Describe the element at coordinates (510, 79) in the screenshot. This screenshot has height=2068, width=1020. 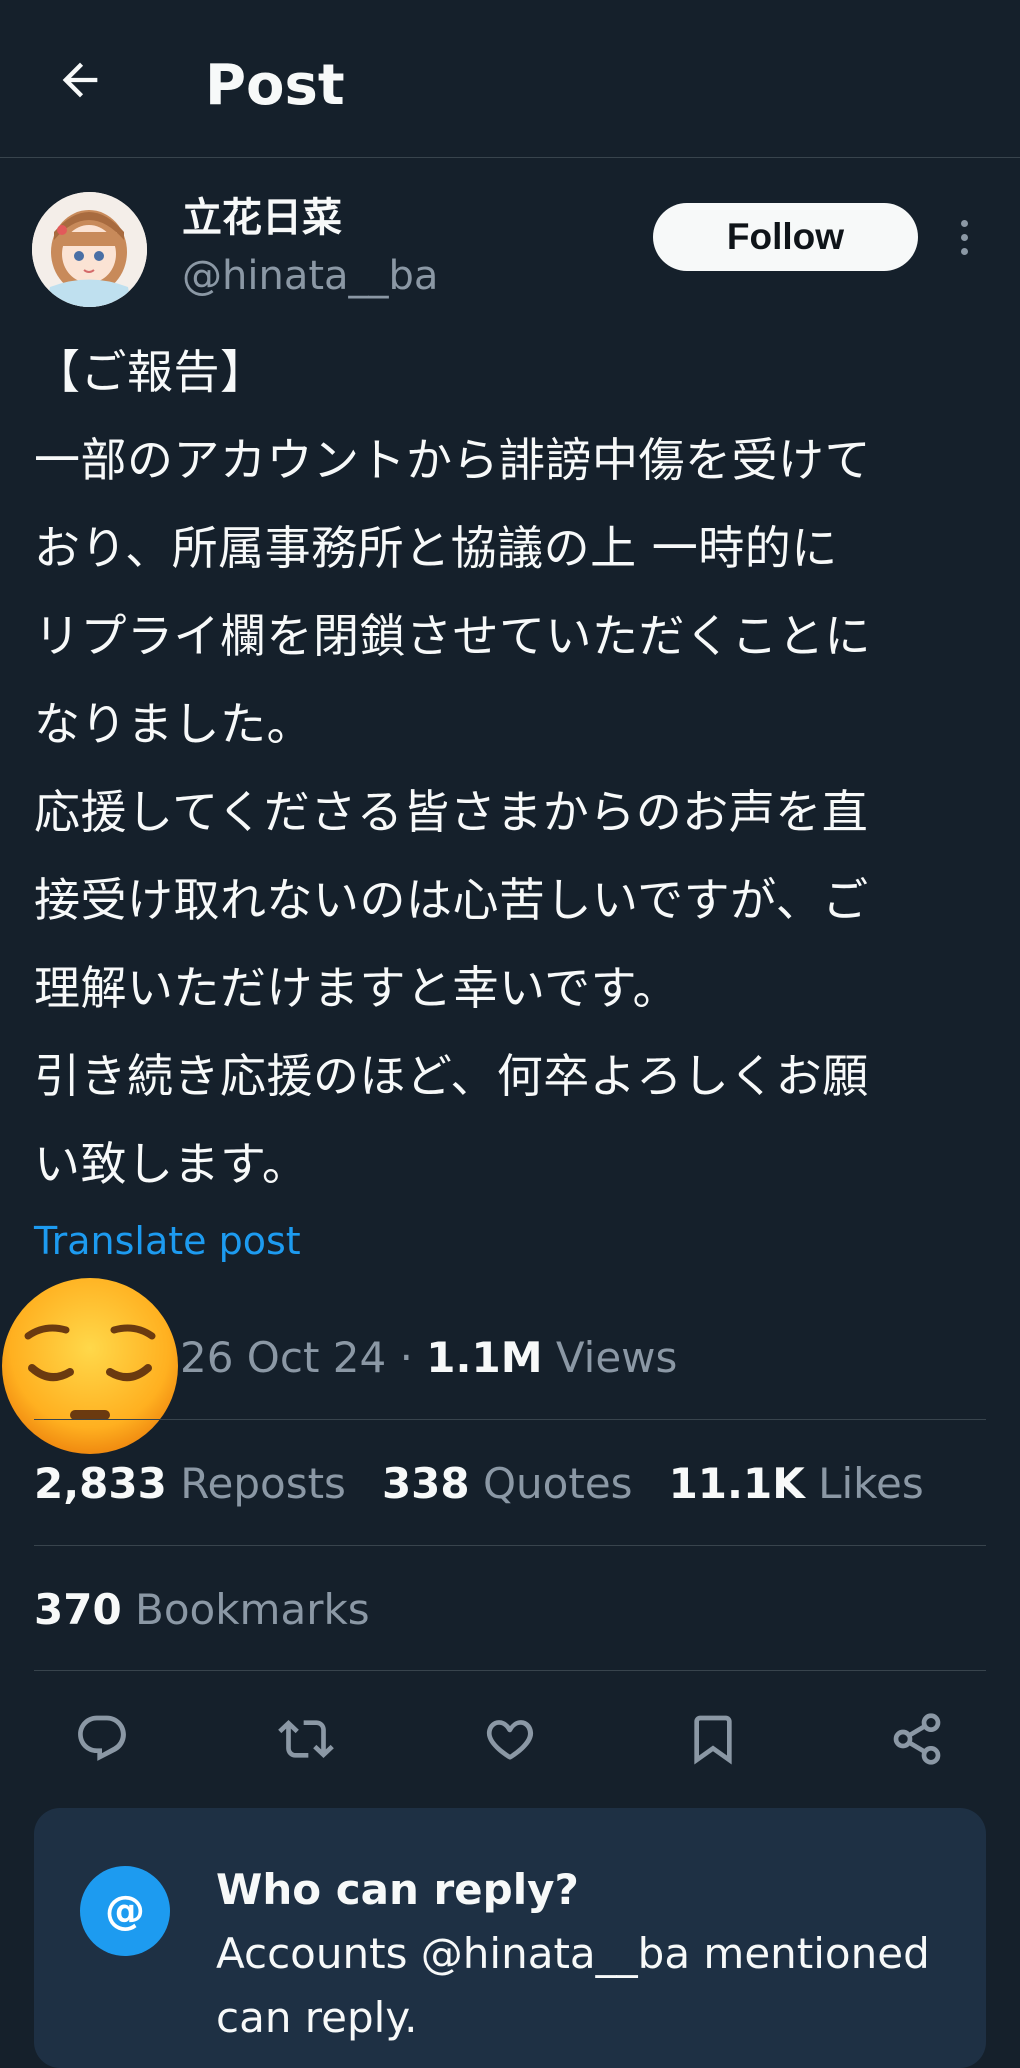
I see `top-bar: Post` at that location.